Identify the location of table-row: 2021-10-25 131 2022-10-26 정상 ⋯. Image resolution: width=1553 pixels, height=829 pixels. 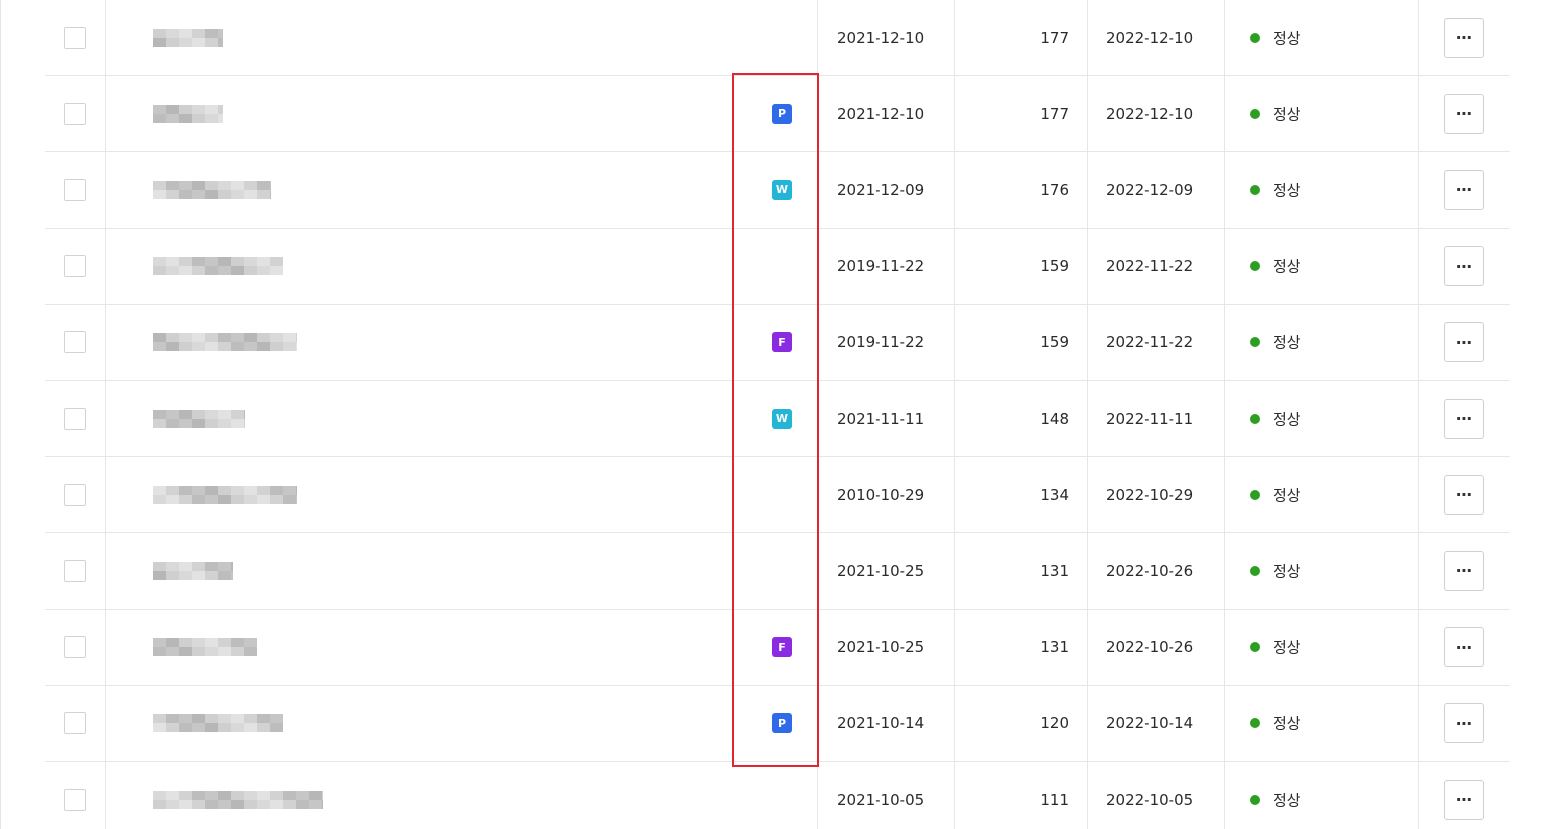
(777, 571).